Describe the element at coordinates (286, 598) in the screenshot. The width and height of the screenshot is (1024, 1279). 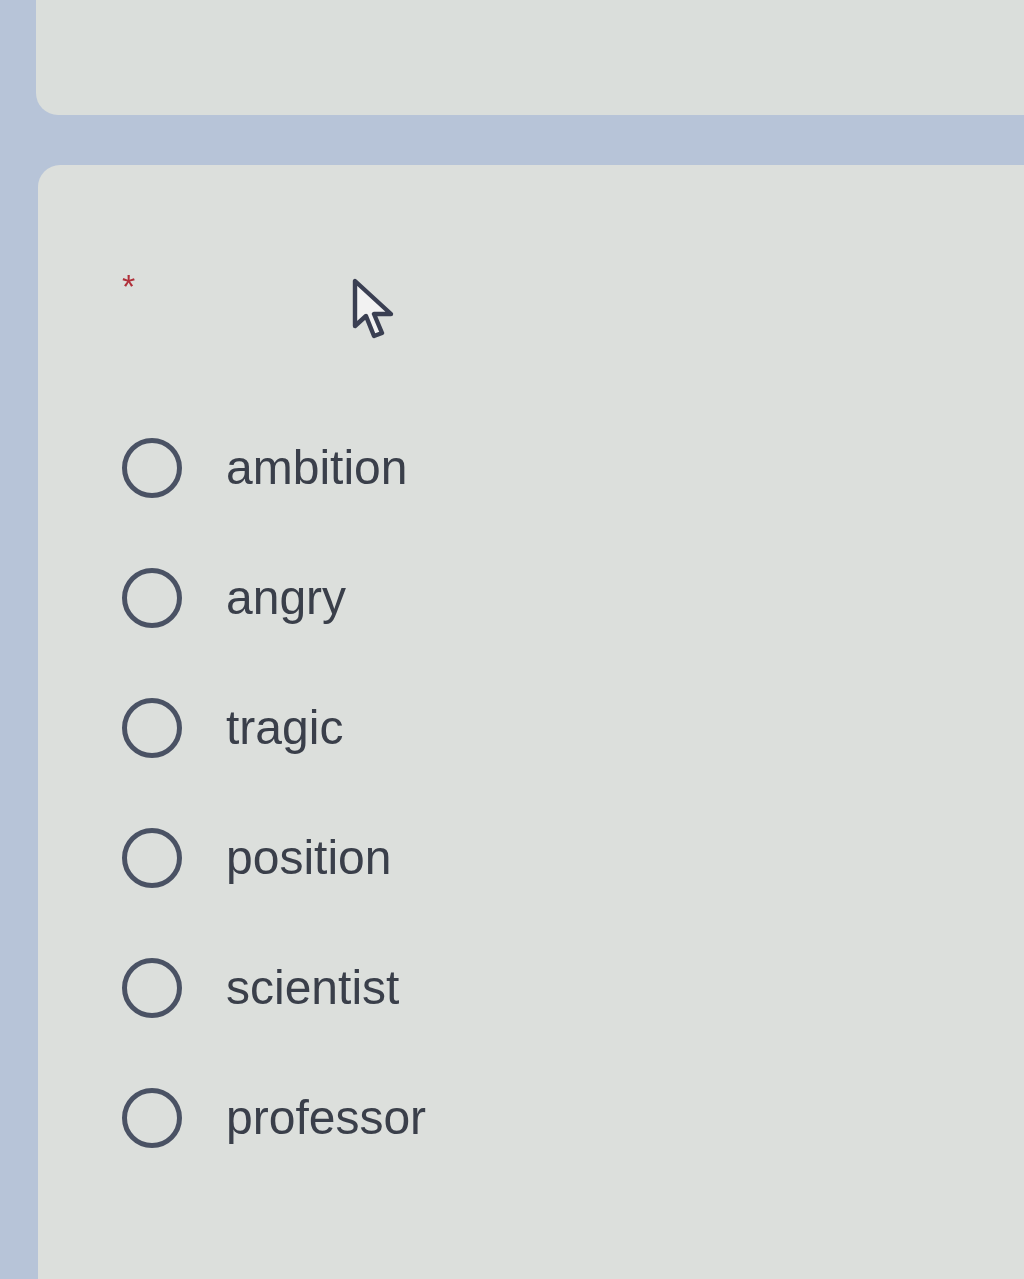
I see `option-label: angry` at that location.